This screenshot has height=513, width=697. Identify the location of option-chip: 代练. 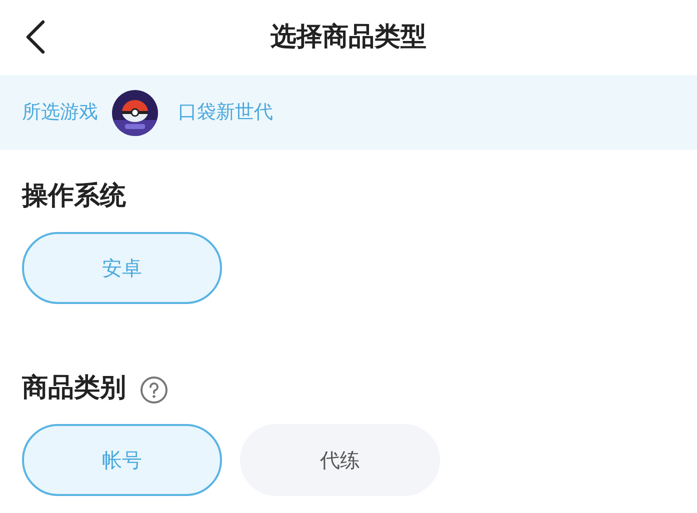
(340, 460).